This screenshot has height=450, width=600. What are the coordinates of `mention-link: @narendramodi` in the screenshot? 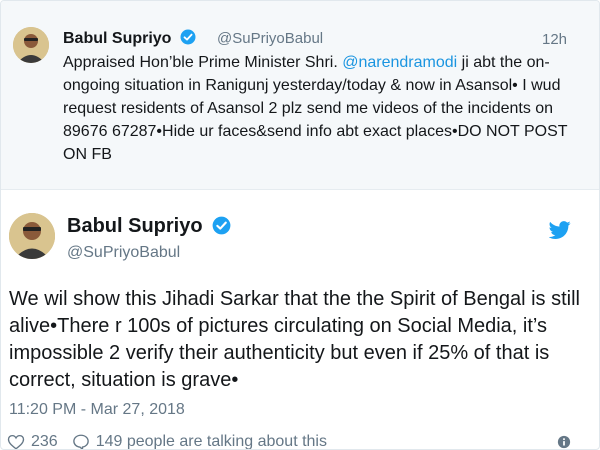 It's located at (399, 62).